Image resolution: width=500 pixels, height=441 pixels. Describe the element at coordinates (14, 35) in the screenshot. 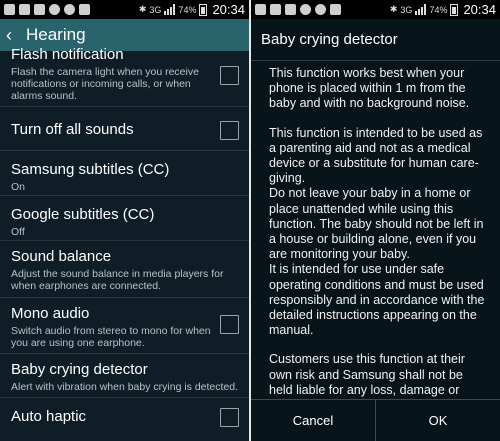

I see `chevron-left-icon: ‹` at that location.